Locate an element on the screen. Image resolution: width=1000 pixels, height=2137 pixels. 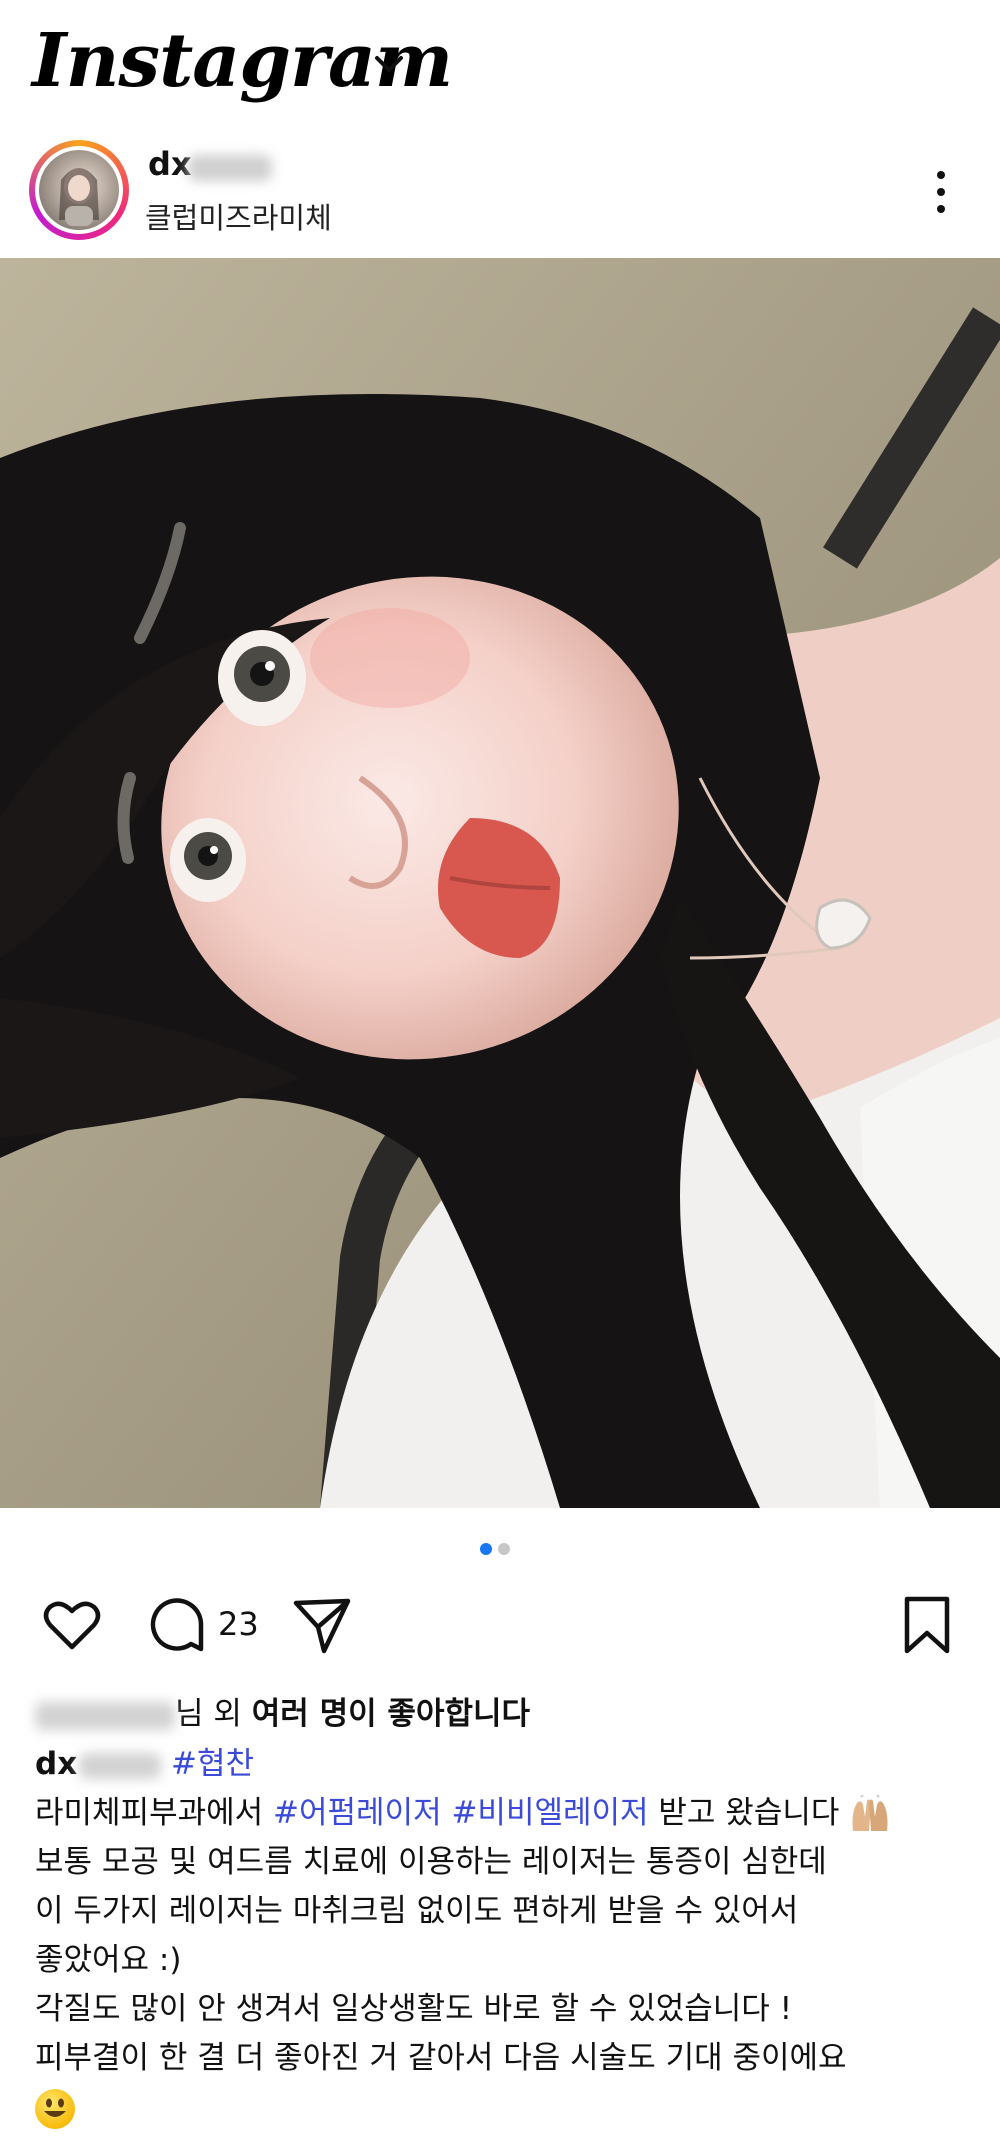
carousel-dot-active is located at coordinates (486, 1549).